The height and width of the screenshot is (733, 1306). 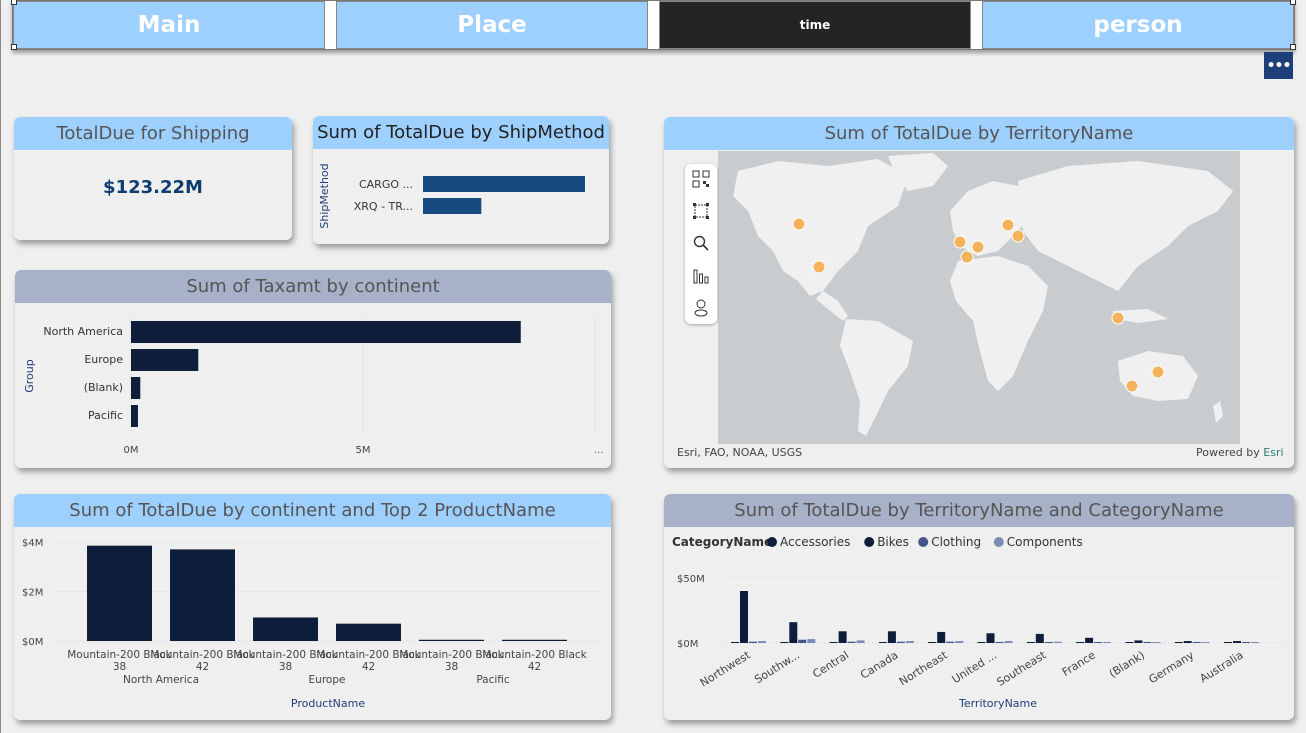 I want to click on search-icon, so click(x=701, y=243).